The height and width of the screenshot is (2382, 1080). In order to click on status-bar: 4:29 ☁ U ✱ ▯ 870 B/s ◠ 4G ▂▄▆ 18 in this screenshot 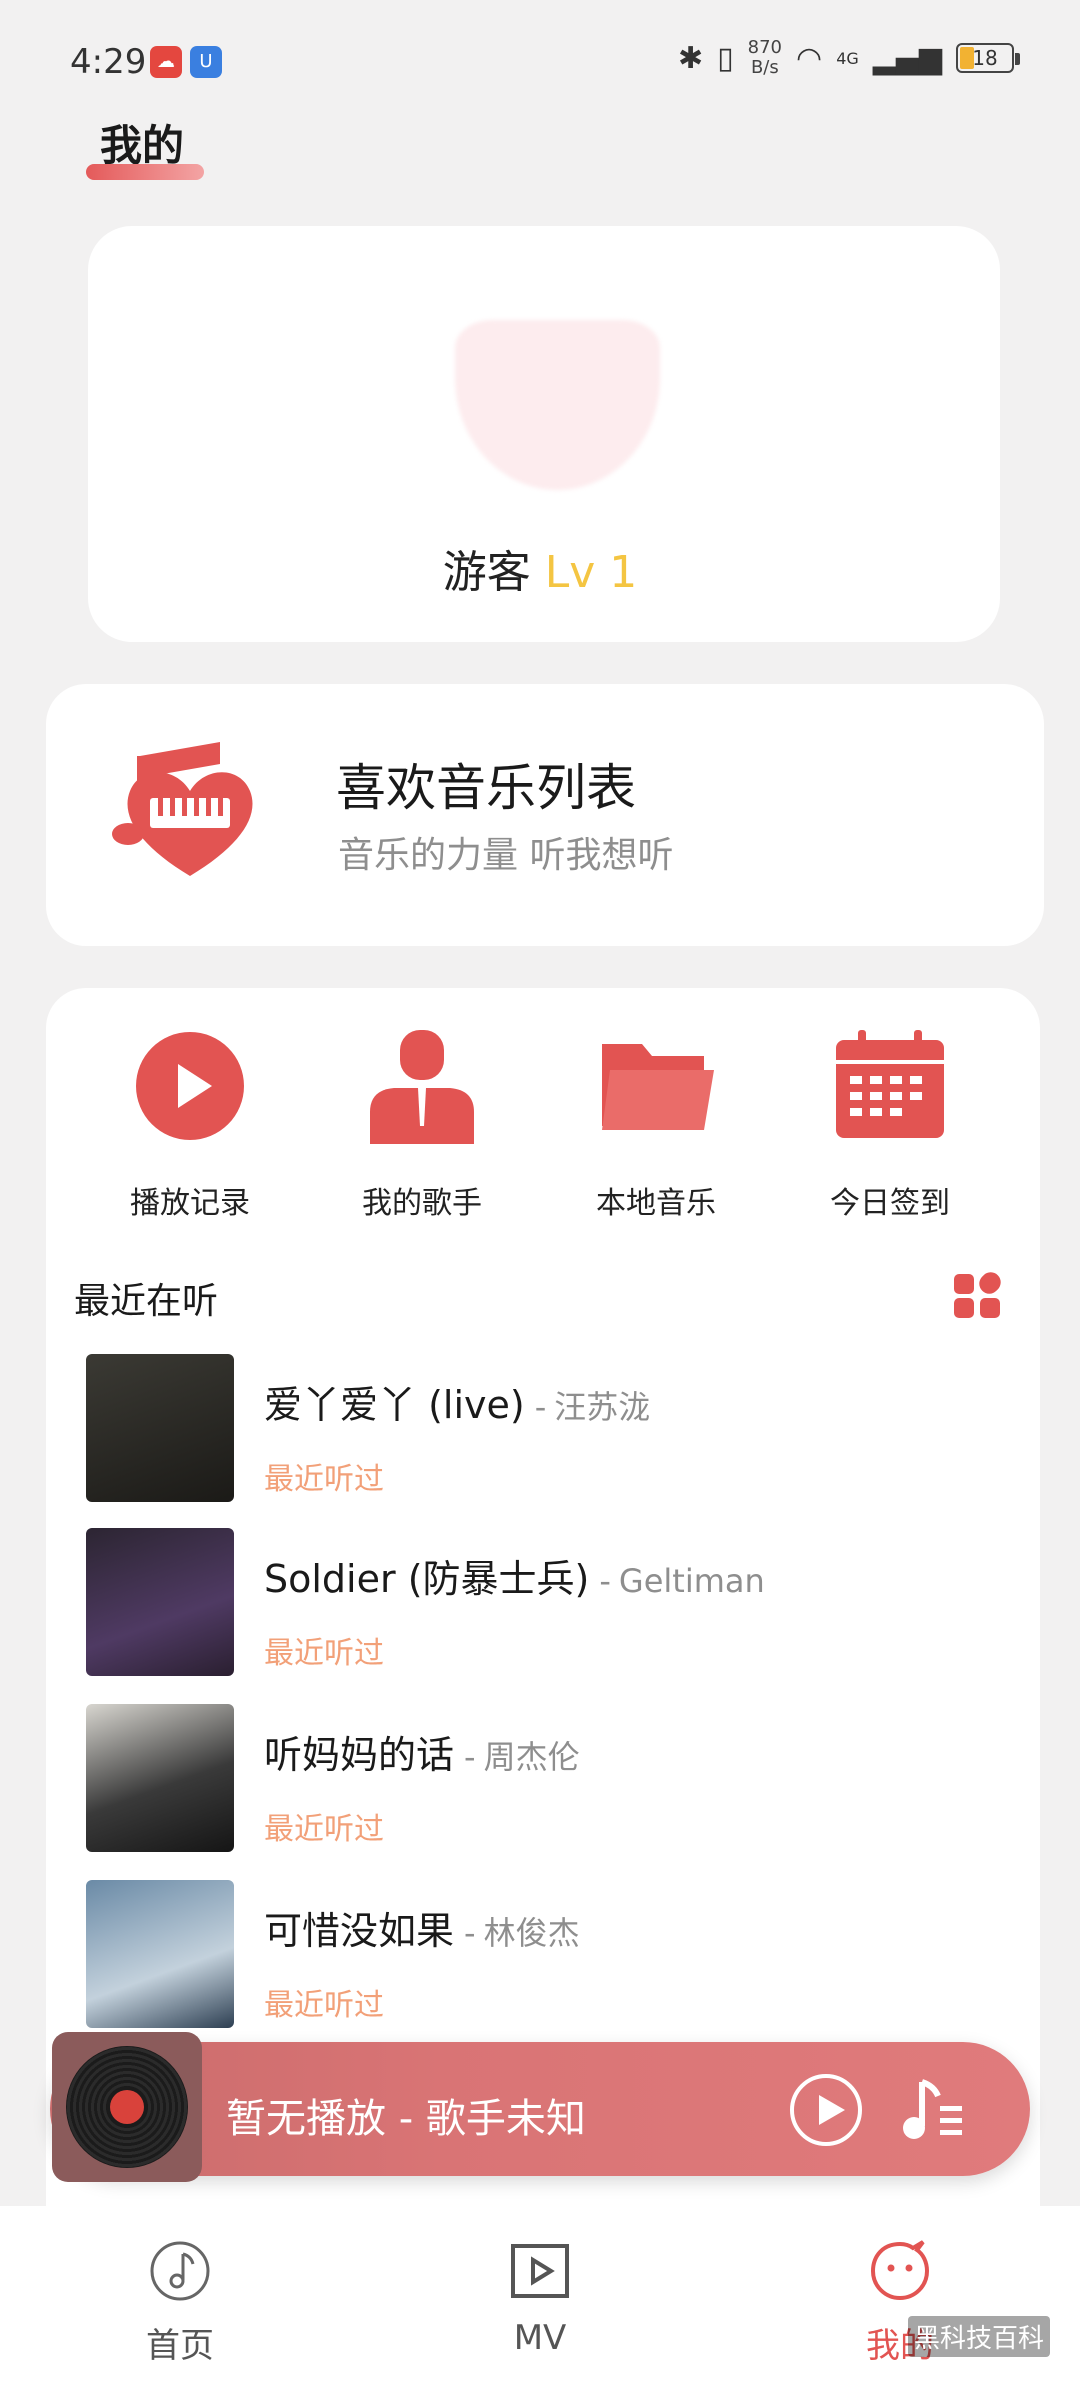, I will do `click(540, 55)`.